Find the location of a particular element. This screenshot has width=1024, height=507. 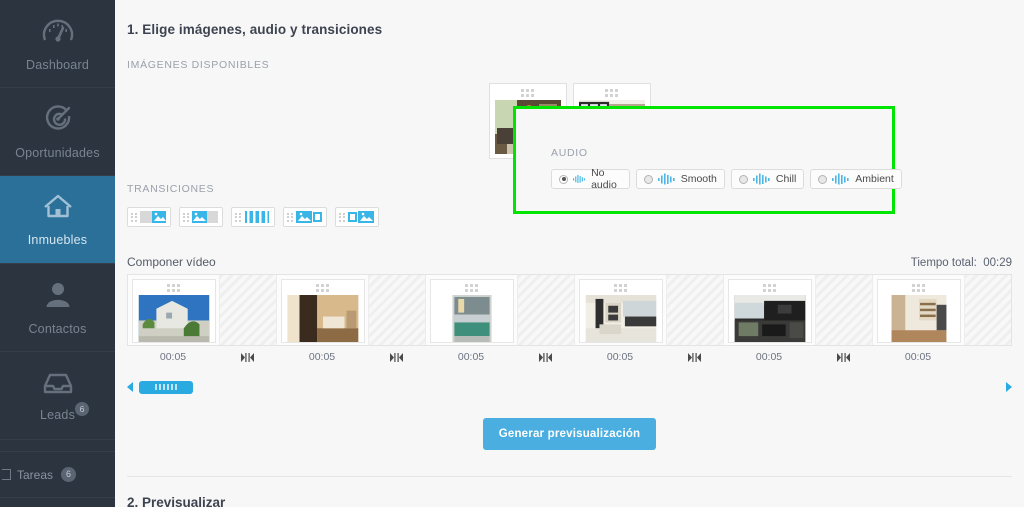

transition-blinds is located at coordinates (253, 217).